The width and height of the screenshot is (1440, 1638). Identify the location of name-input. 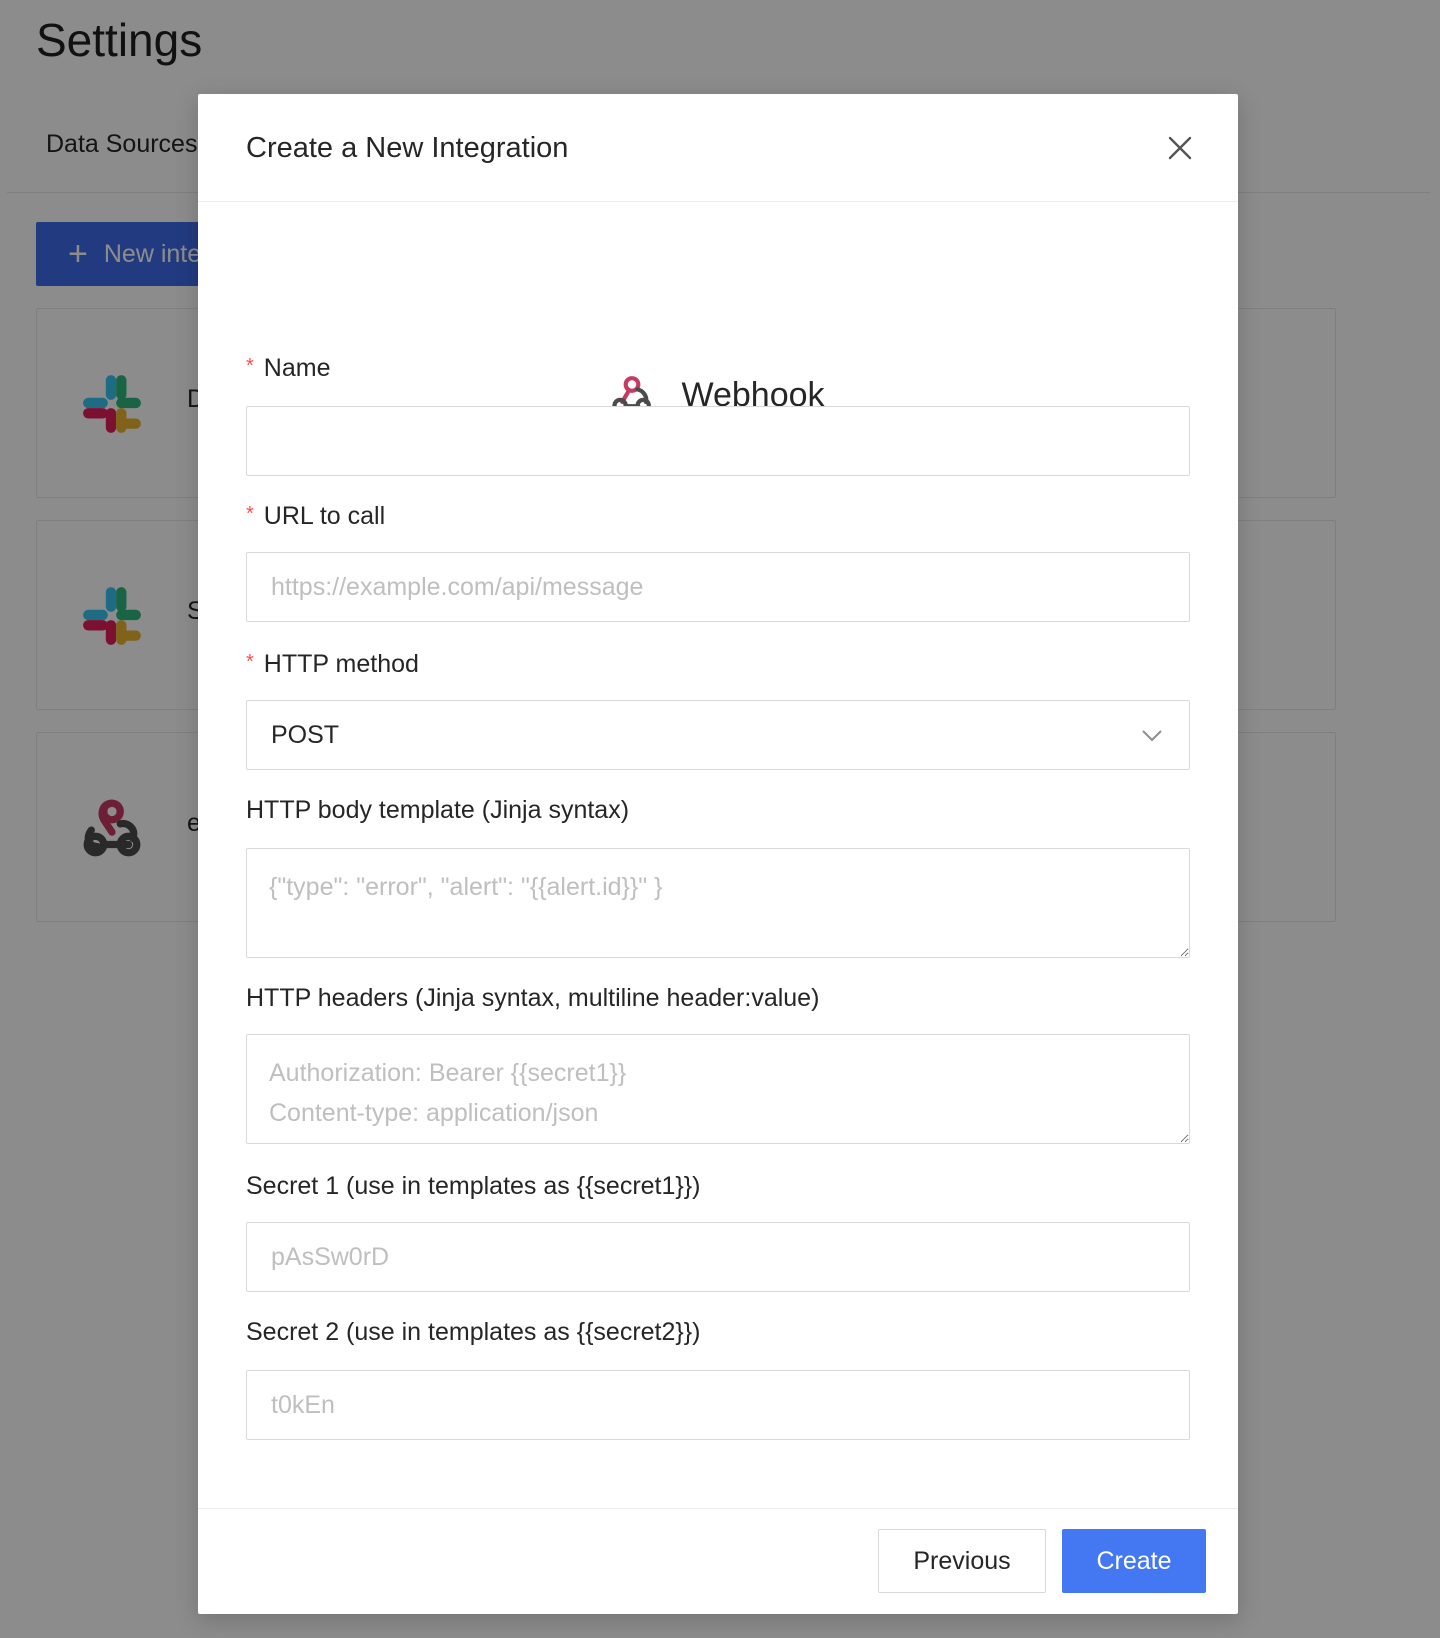
(718, 441).